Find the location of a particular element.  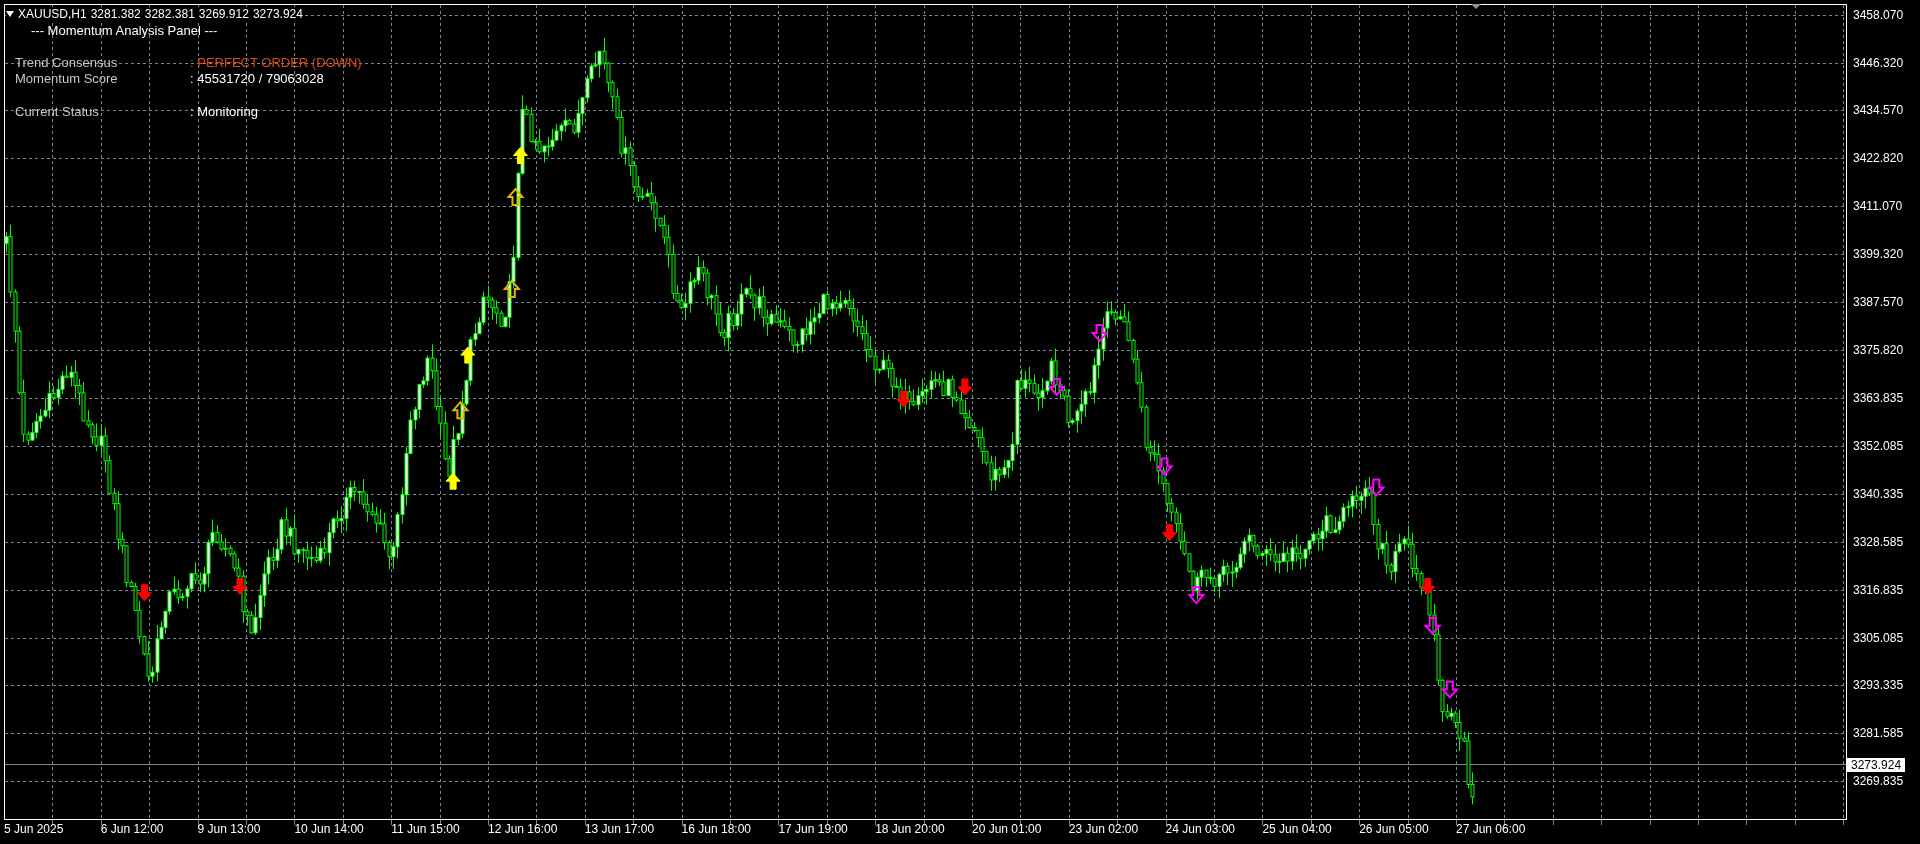

price-tick-label: 3375.820 is located at coordinates (1878, 349).